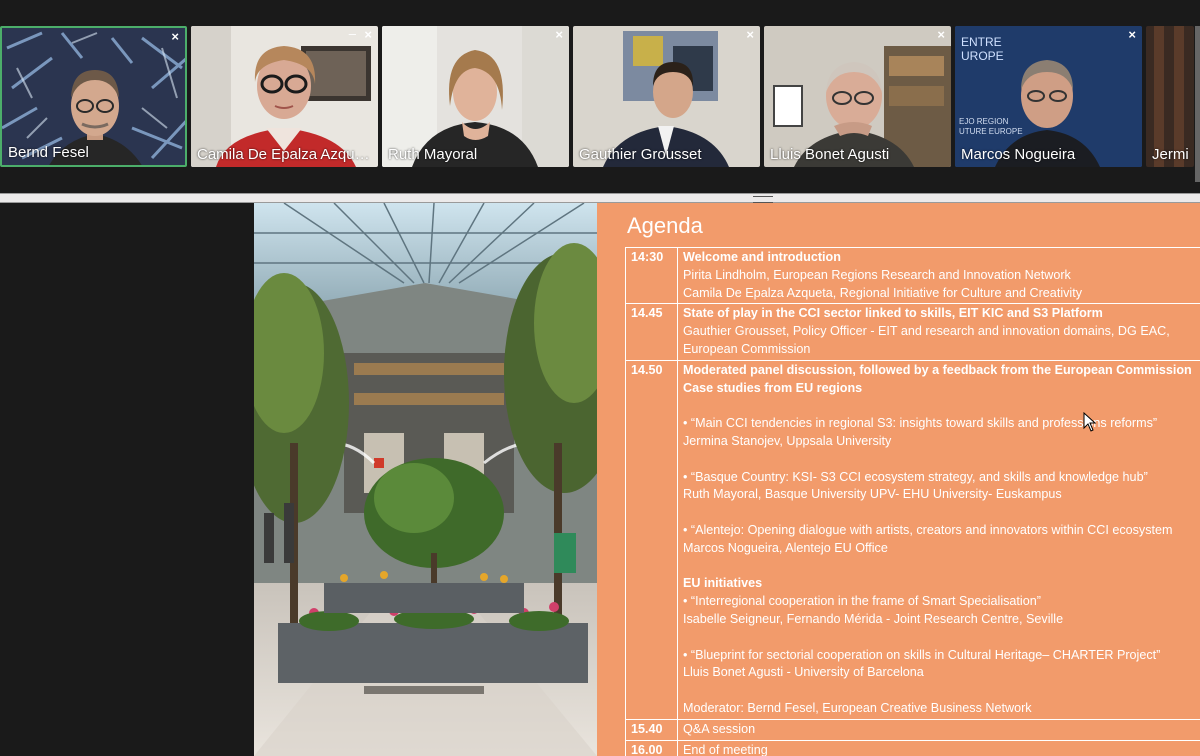  What do you see at coordinates (1170, 154) in the screenshot?
I see `participant-name: Jermi` at bounding box center [1170, 154].